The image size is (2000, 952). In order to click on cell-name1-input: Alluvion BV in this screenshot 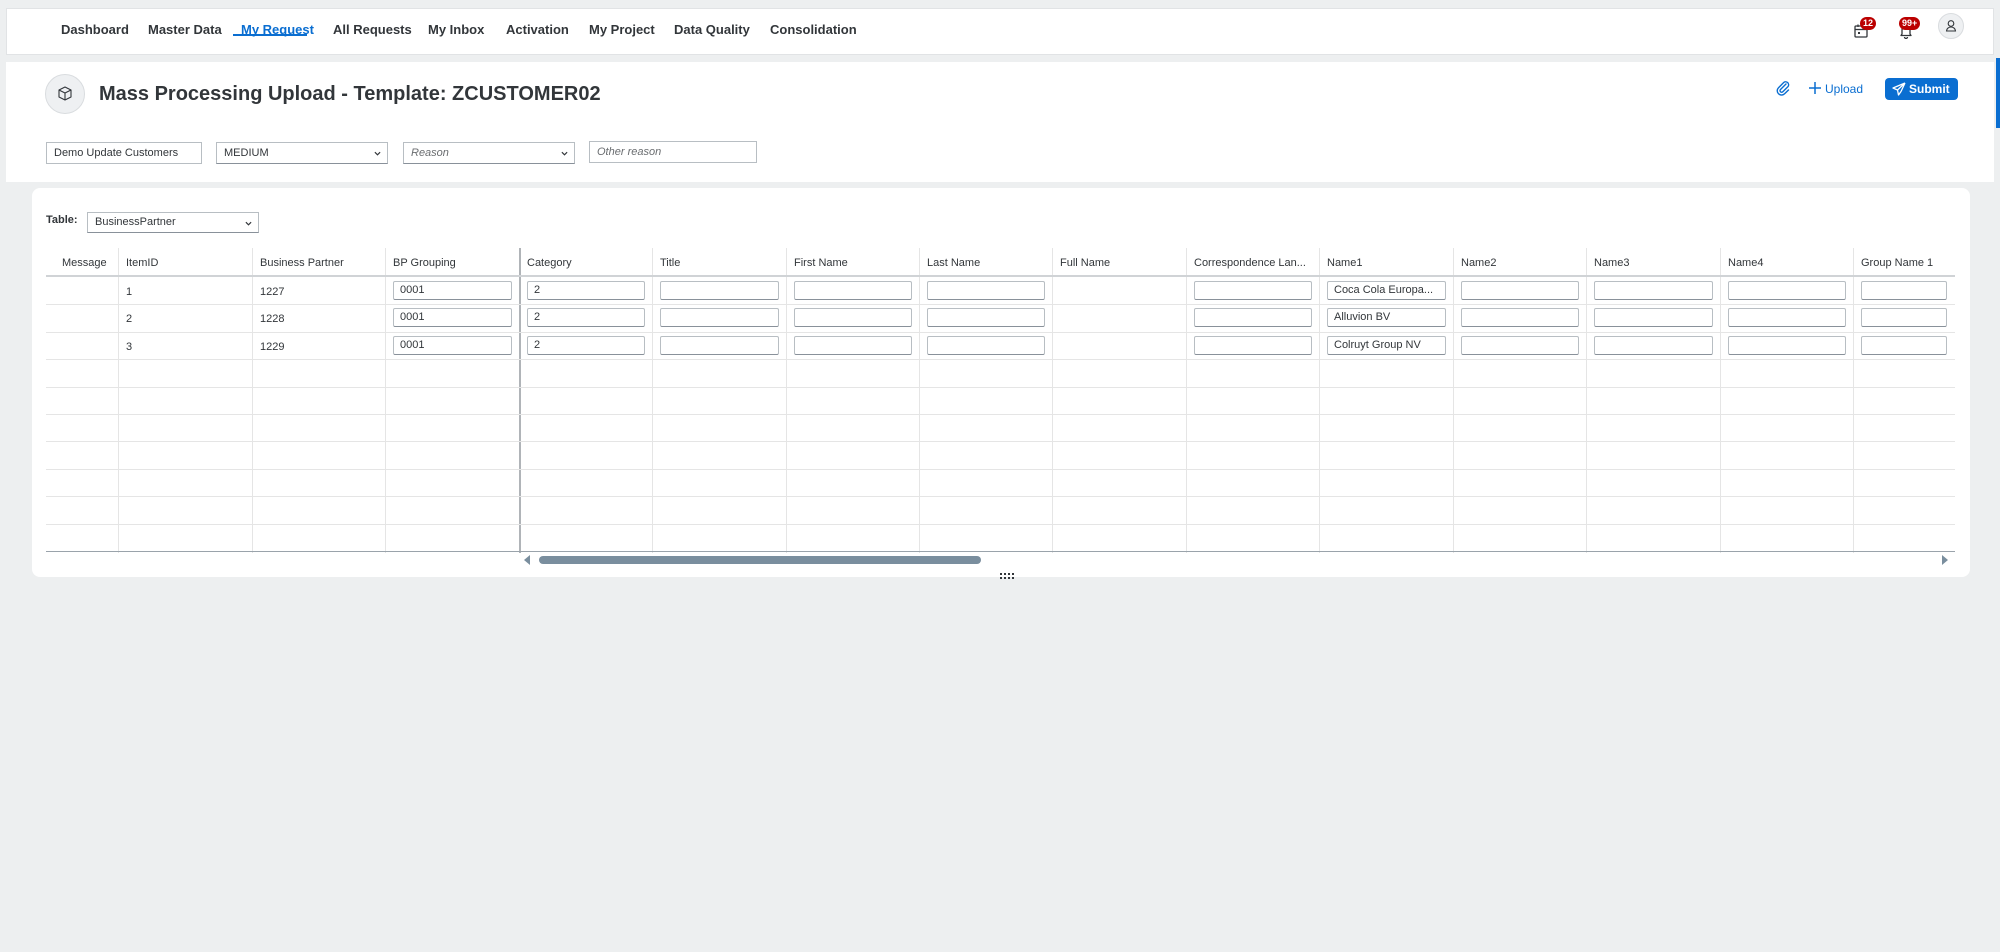, I will do `click(1386, 317)`.